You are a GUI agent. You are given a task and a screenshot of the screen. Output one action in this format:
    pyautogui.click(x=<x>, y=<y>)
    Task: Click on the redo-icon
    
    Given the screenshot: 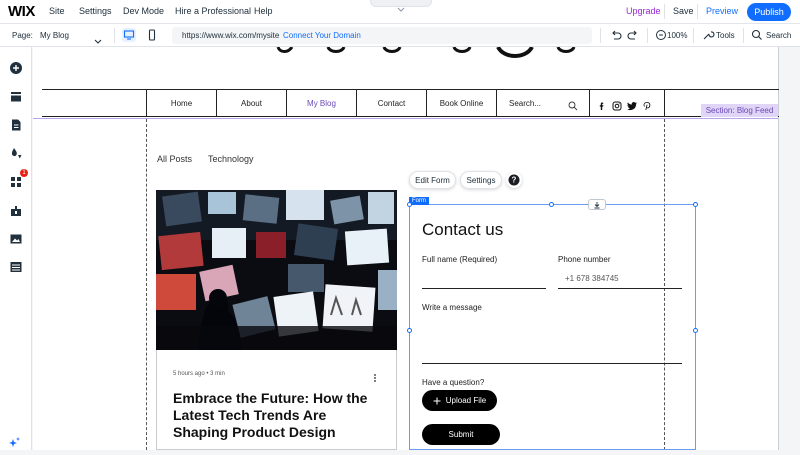 What is the action you would take?
    pyautogui.click(x=633, y=35)
    